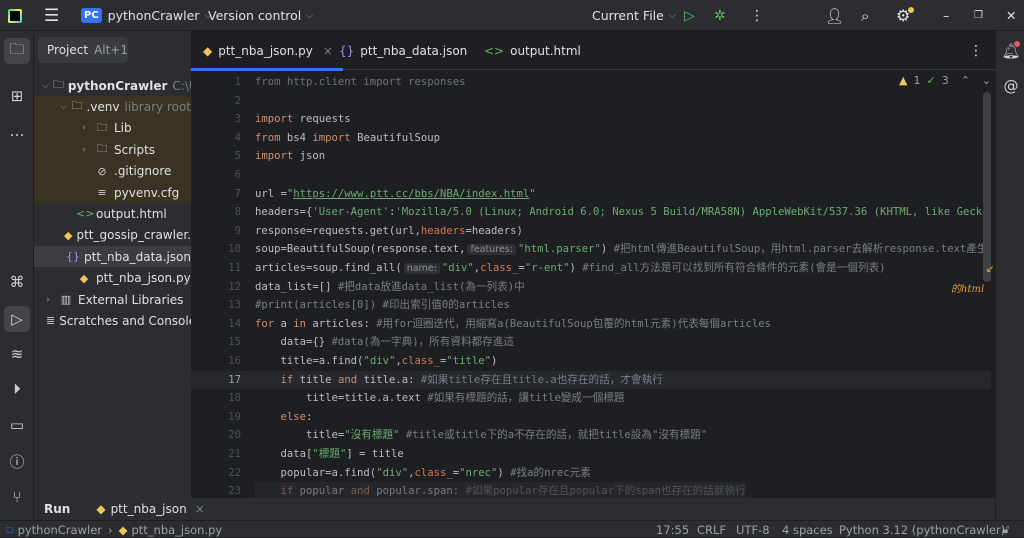 The width and height of the screenshot is (1024, 538). What do you see at coordinates (112, 235) in the screenshot?
I see `tree-item: ◆ ptt_gossip_crawler.` at bounding box center [112, 235].